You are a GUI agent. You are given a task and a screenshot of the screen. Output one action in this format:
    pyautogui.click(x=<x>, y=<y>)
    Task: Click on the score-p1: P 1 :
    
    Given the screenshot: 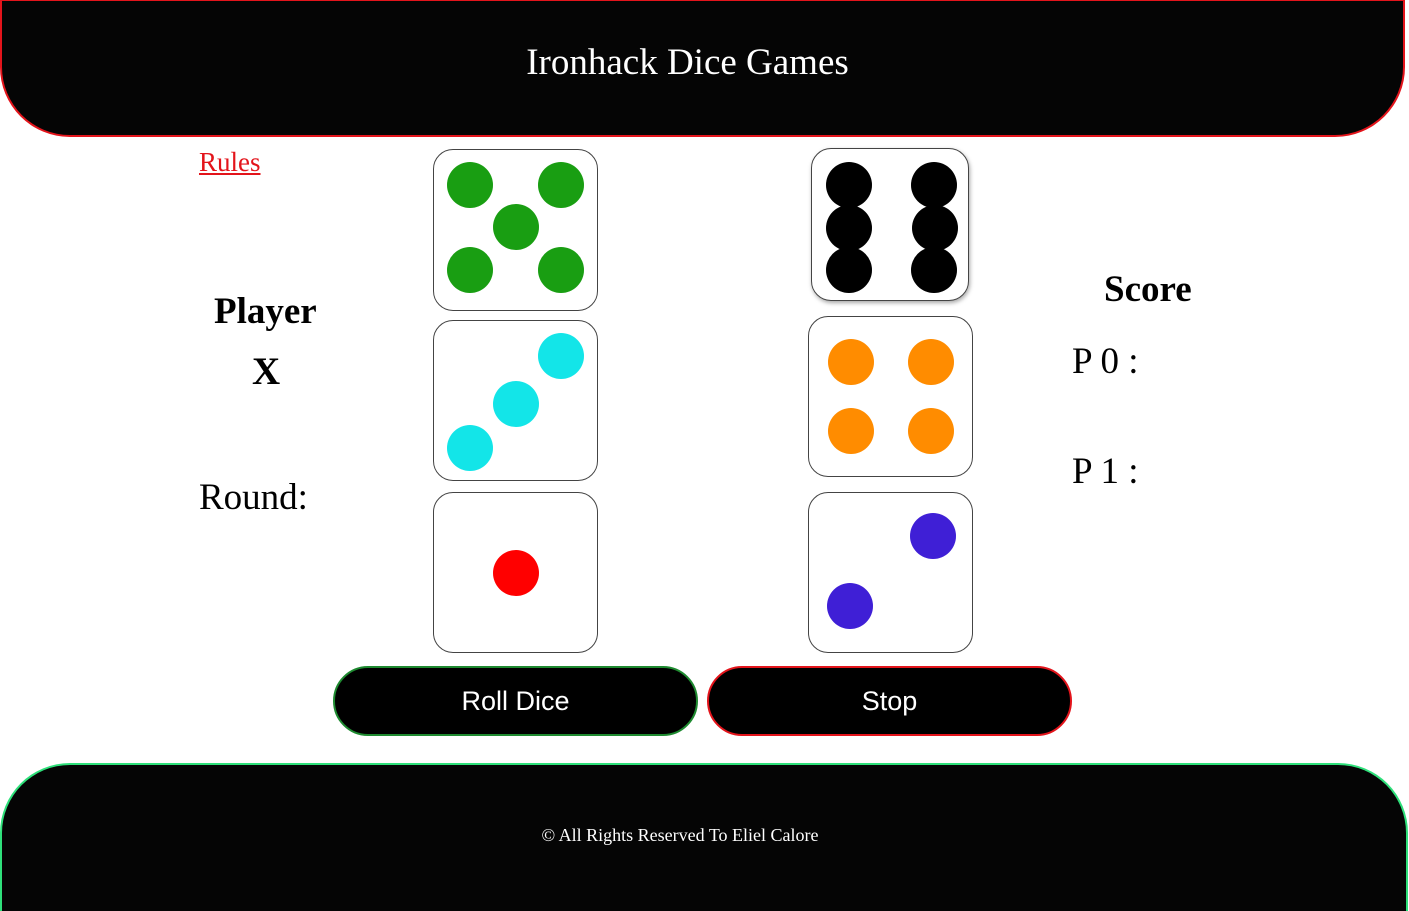 What is the action you would take?
    pyautogui.click(x=1105, y=471)
    